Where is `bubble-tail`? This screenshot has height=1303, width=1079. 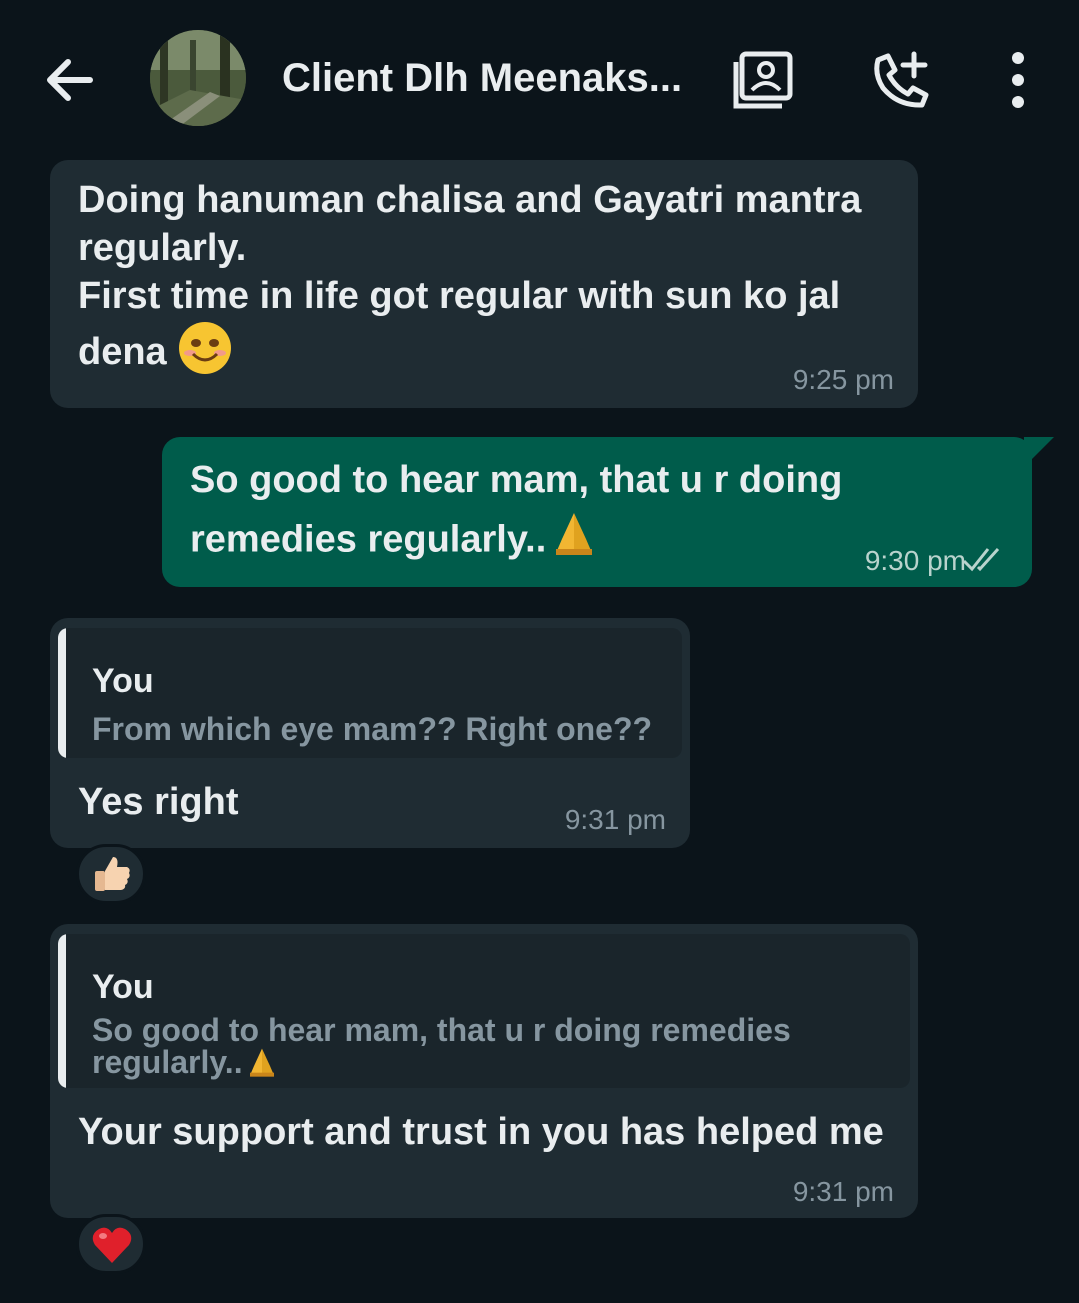 bubble-tail is located at coordinates (1039, 452).